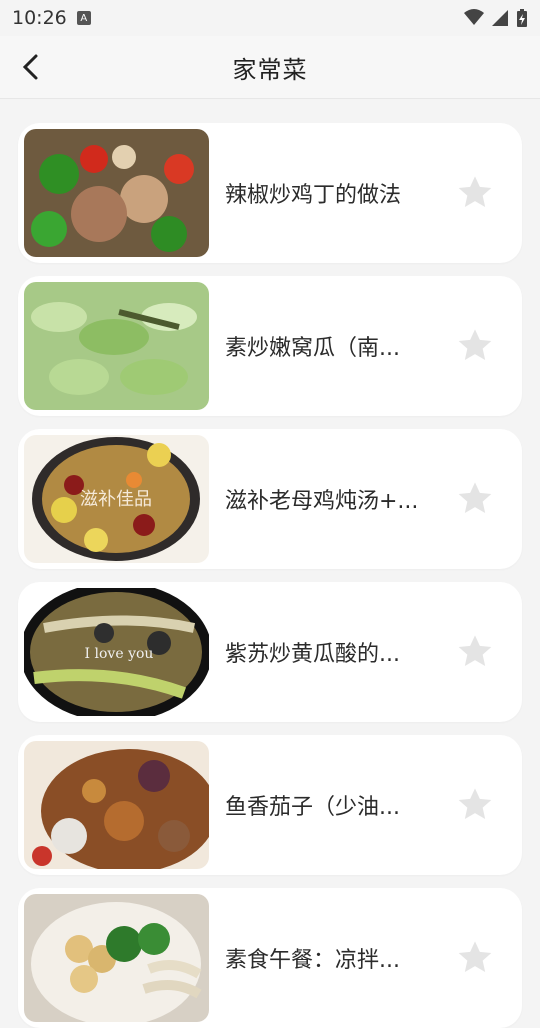  I want to click on page-title: 家常菜, so click(270, 69).